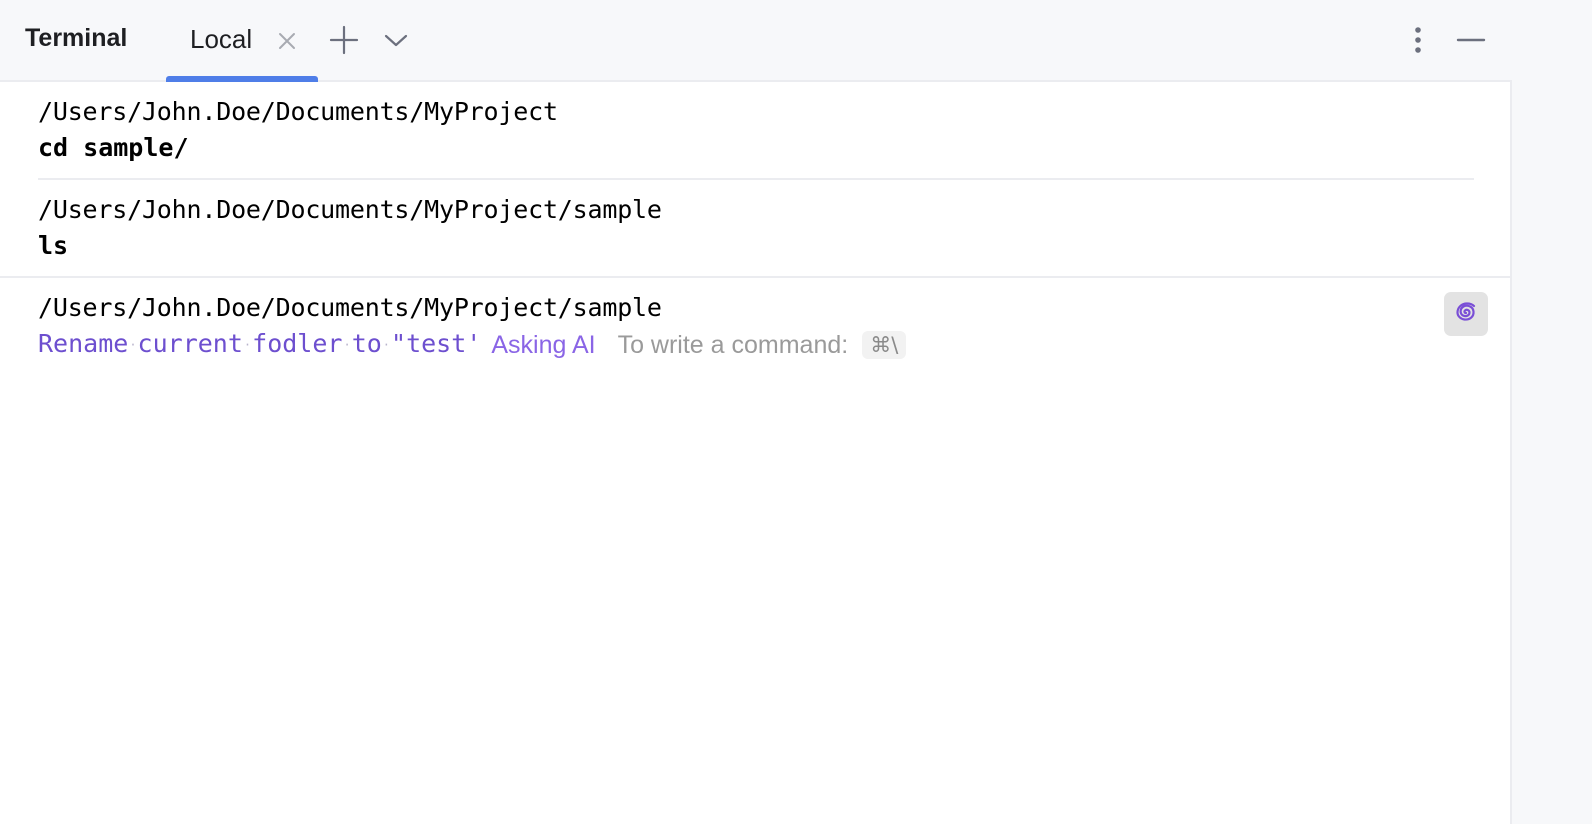 This screenshot has height=824, width=1592. Describe the element at coordinates (287, 41) in the screenshot. I see `close-icon` at that location.